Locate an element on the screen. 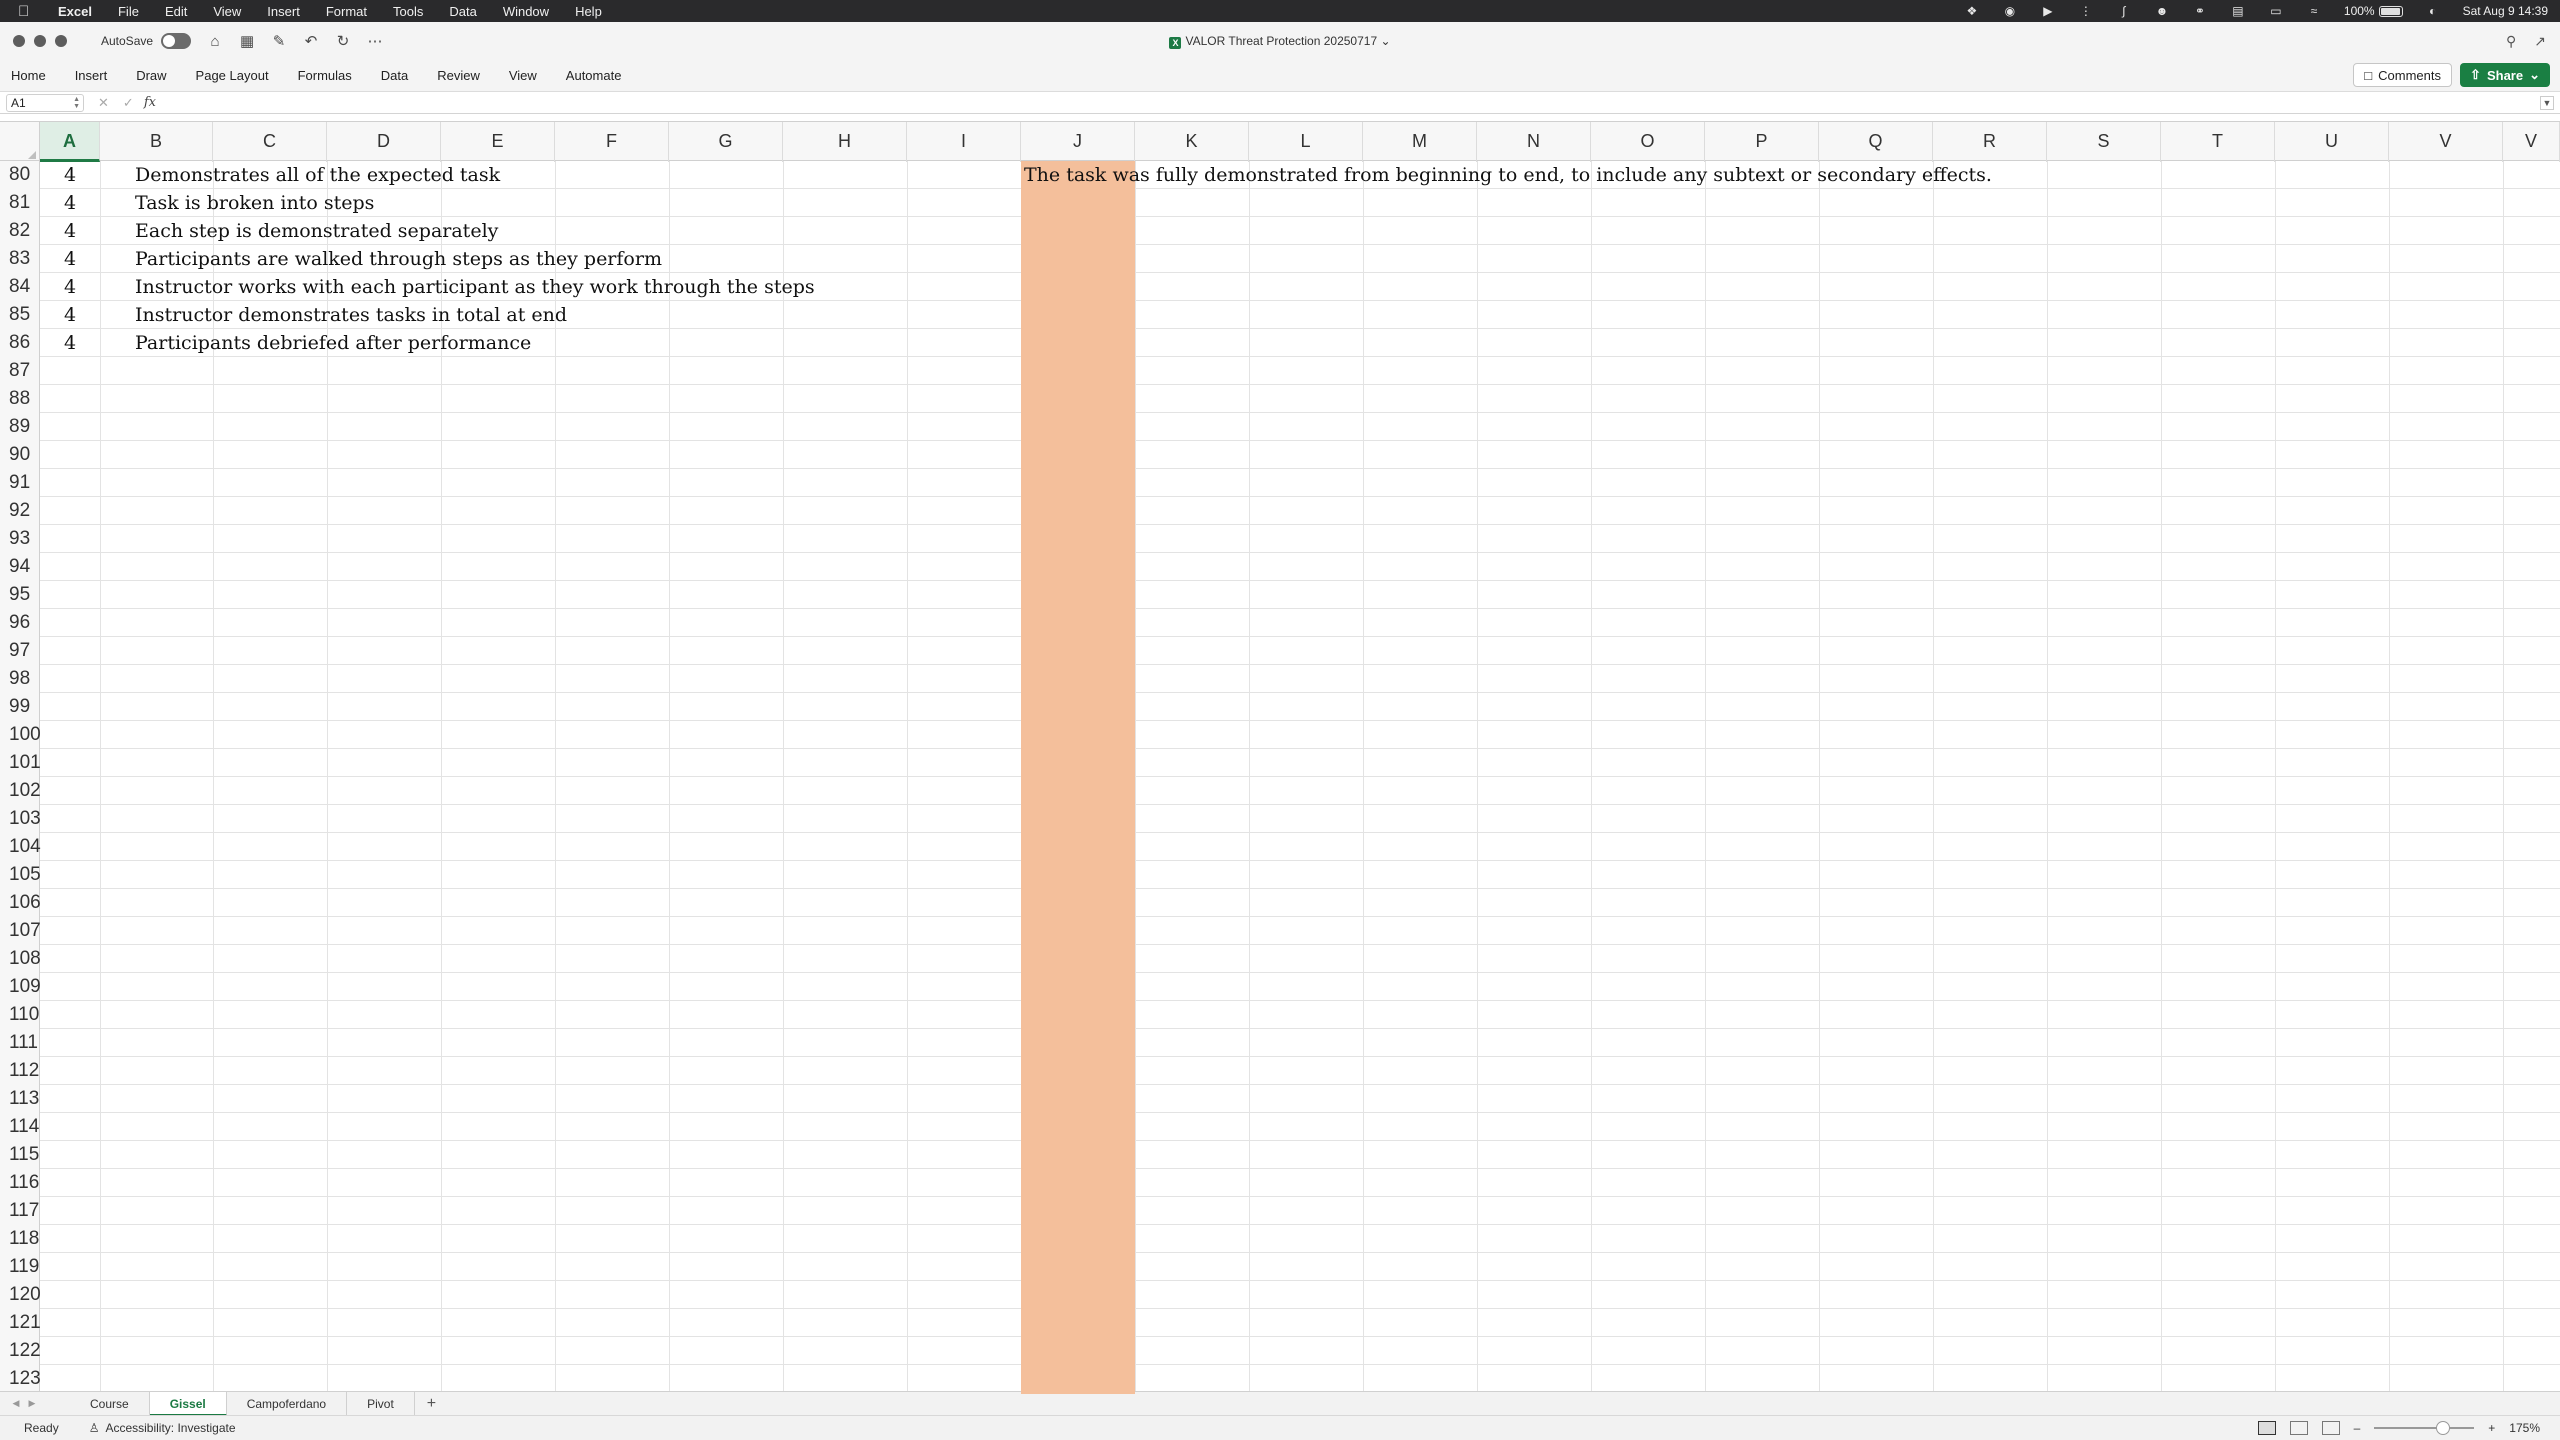 Image resolution: width=2560 pixels, height=1440 pixels. insert-function-icon: fx is located at coordinates (150, 102).